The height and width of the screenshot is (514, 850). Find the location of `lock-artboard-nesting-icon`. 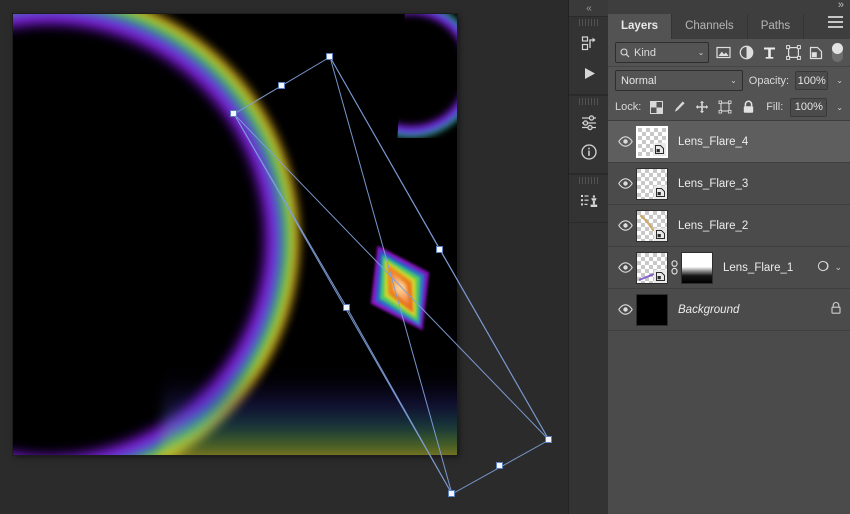

lock-artboard-nesting-icon is located at coordinates (725, 107).